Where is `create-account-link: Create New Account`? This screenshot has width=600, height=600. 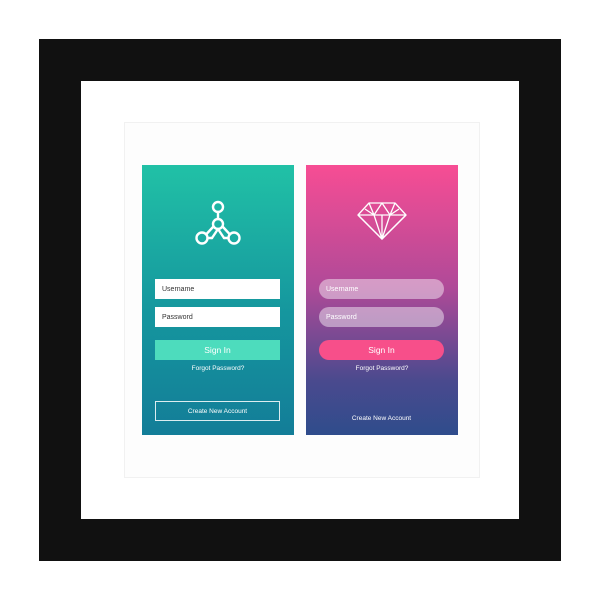
create-account-link: Create New Account is located at coordinates (381, 418).